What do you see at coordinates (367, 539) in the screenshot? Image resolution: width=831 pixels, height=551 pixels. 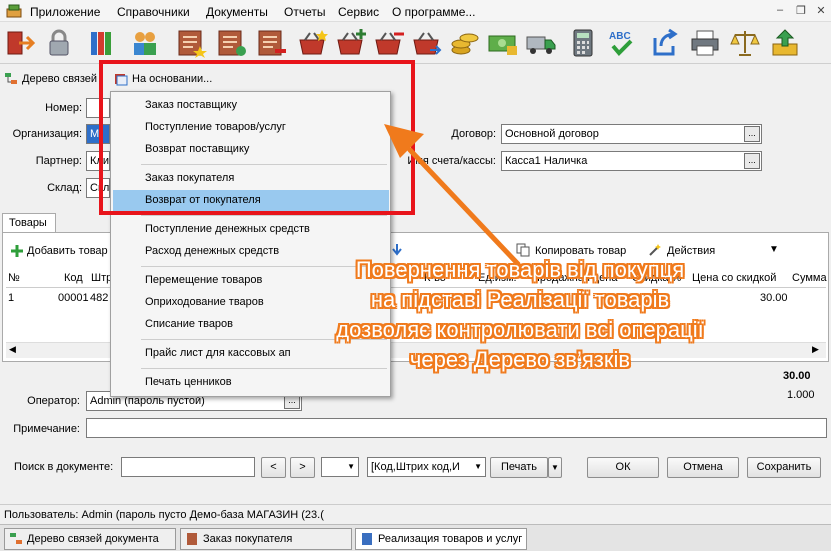 I see `document-icon` at bounding box center [367, 539].